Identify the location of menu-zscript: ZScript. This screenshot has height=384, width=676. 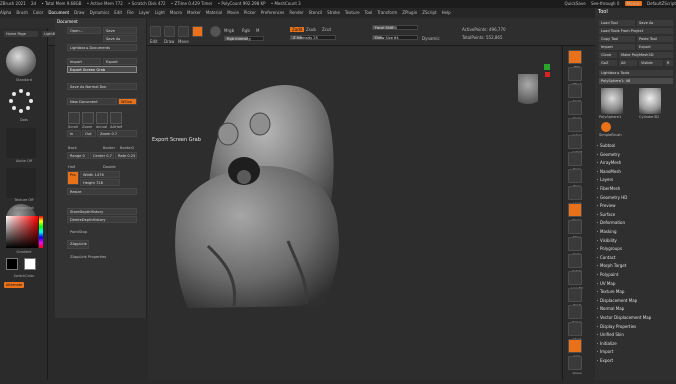
(429, 12).